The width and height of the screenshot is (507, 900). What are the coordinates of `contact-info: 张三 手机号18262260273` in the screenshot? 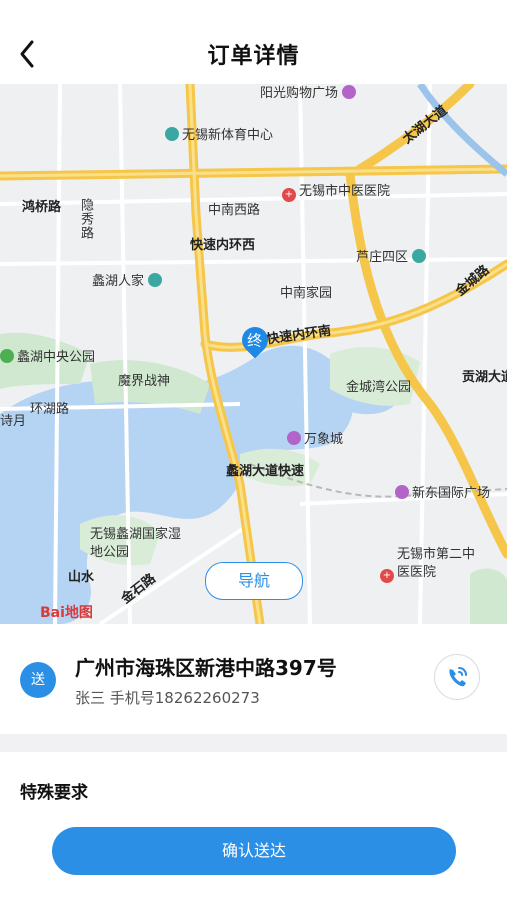 It's located at (167, 698).